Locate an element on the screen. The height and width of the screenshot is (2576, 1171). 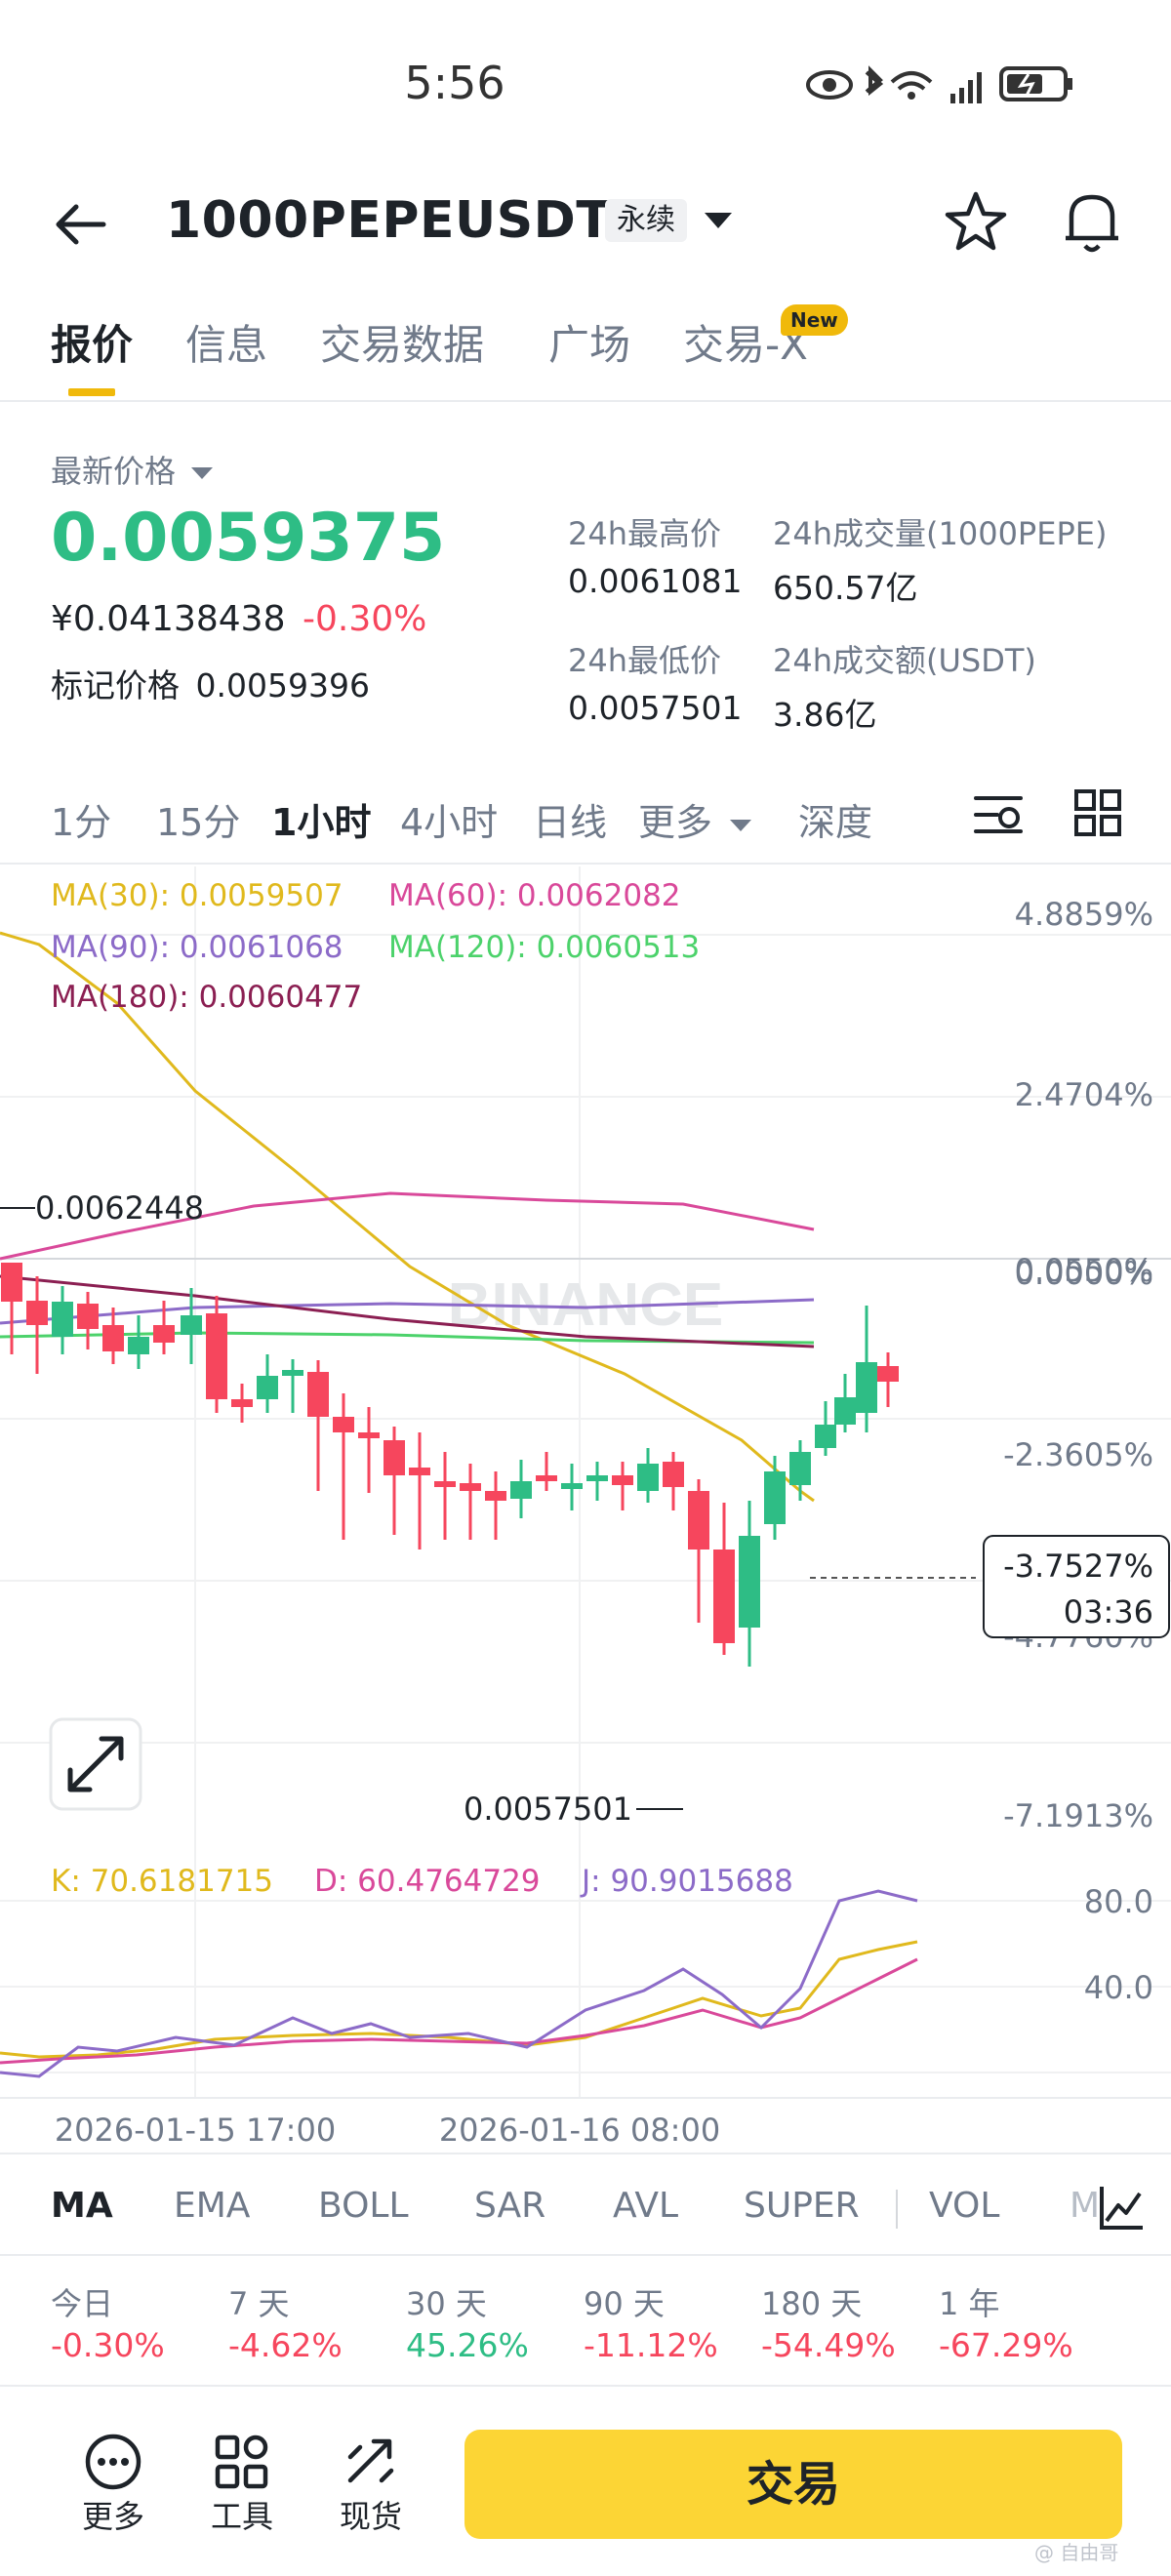
tab-quote: 报价 is located at coordinates (92, 342).